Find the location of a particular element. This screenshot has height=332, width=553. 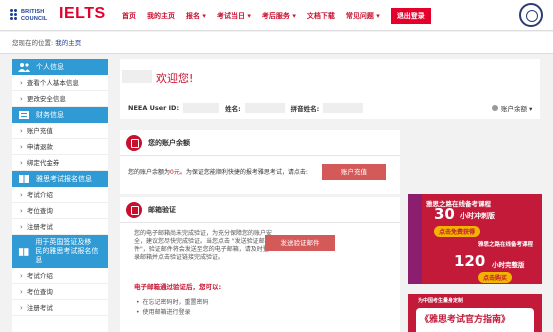

sidebar-item-register-test: 注册考试 is located at coordinates (60, 227).